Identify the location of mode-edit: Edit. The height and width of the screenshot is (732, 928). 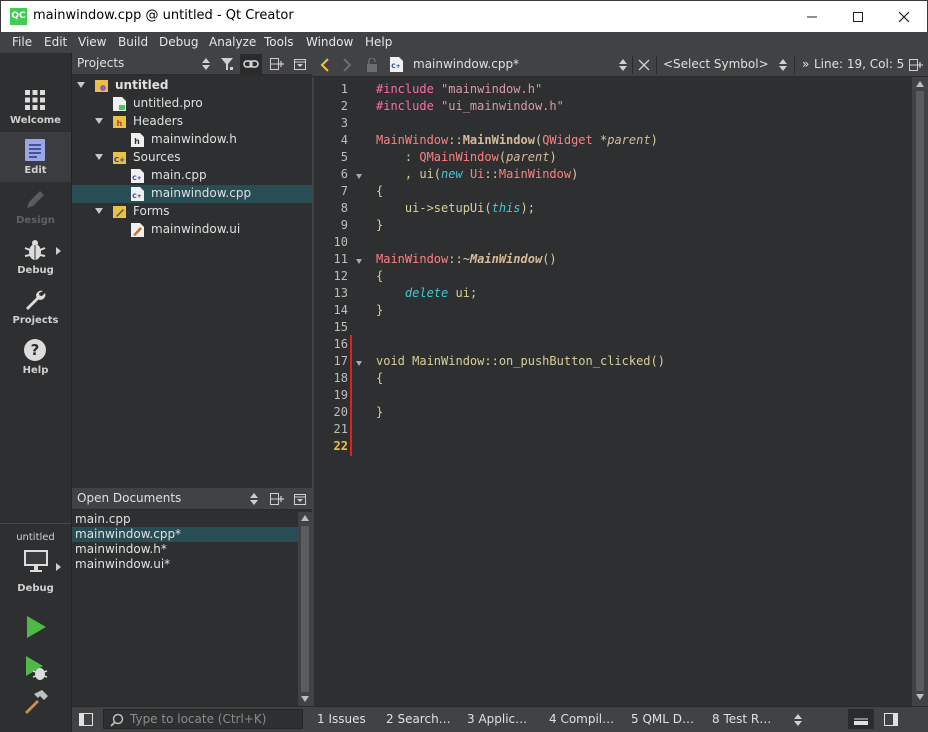
(35, 157).